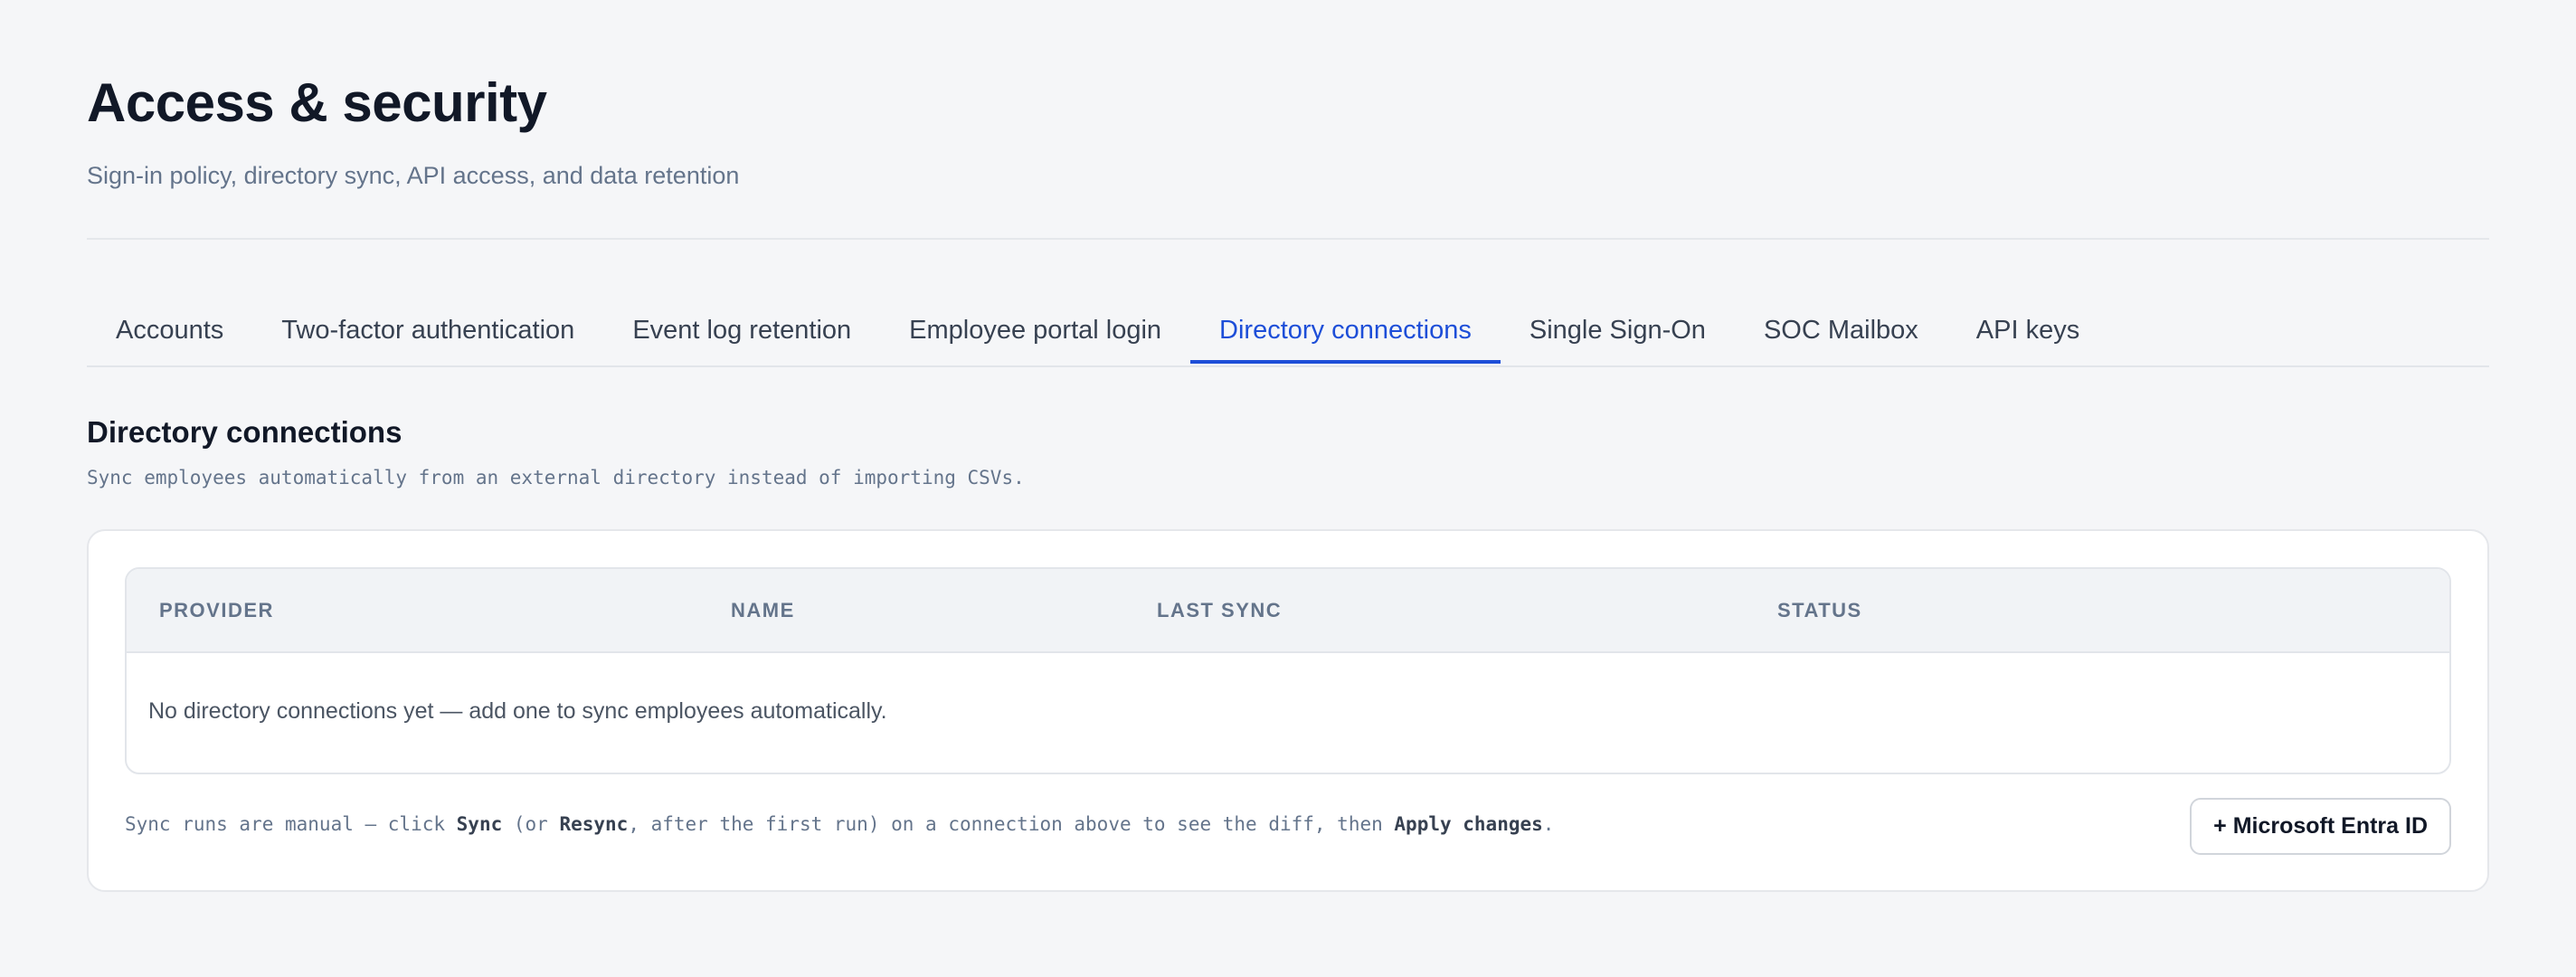 This screenshot has height=977, width=2576. Describe the element at coordinates (594, 824) in the screenshot. I see `resync-keyword: Resync` at that location.